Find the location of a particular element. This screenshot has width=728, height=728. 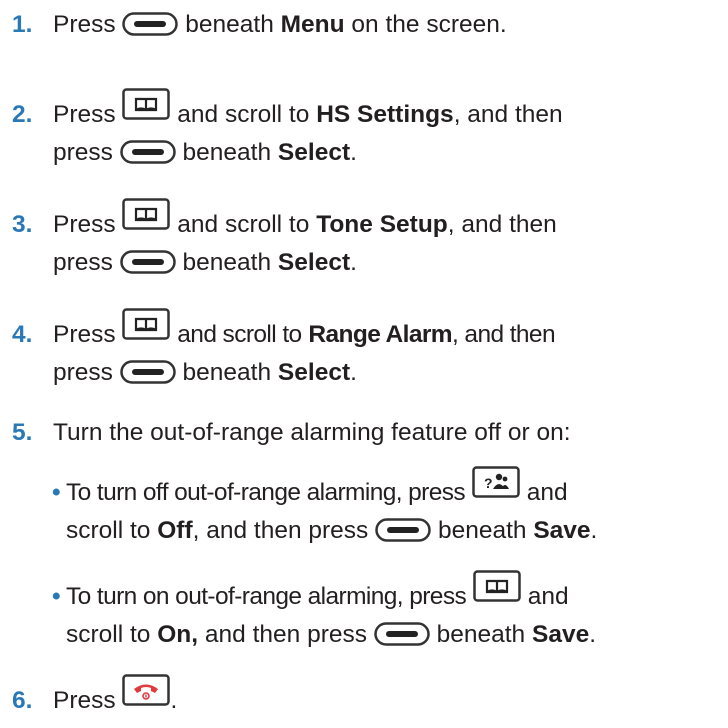

tone-setup-label: Tone Setup is located at coordinates (382, 224).